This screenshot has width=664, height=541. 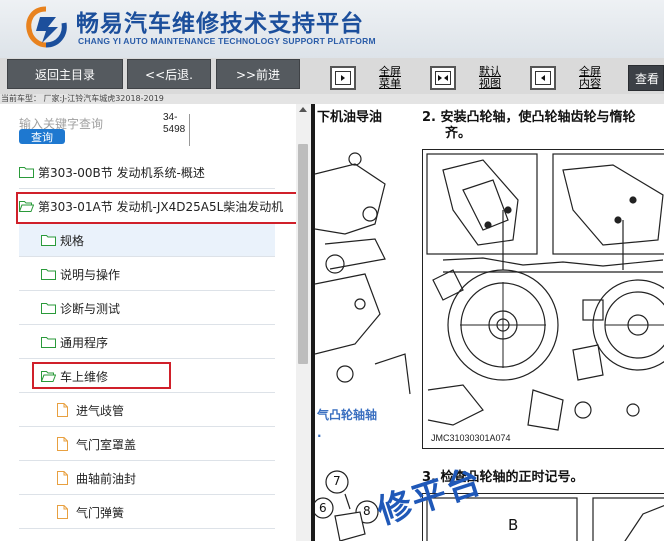 I want to click on result-count: 34- 5498, so click(x=174, y=124).